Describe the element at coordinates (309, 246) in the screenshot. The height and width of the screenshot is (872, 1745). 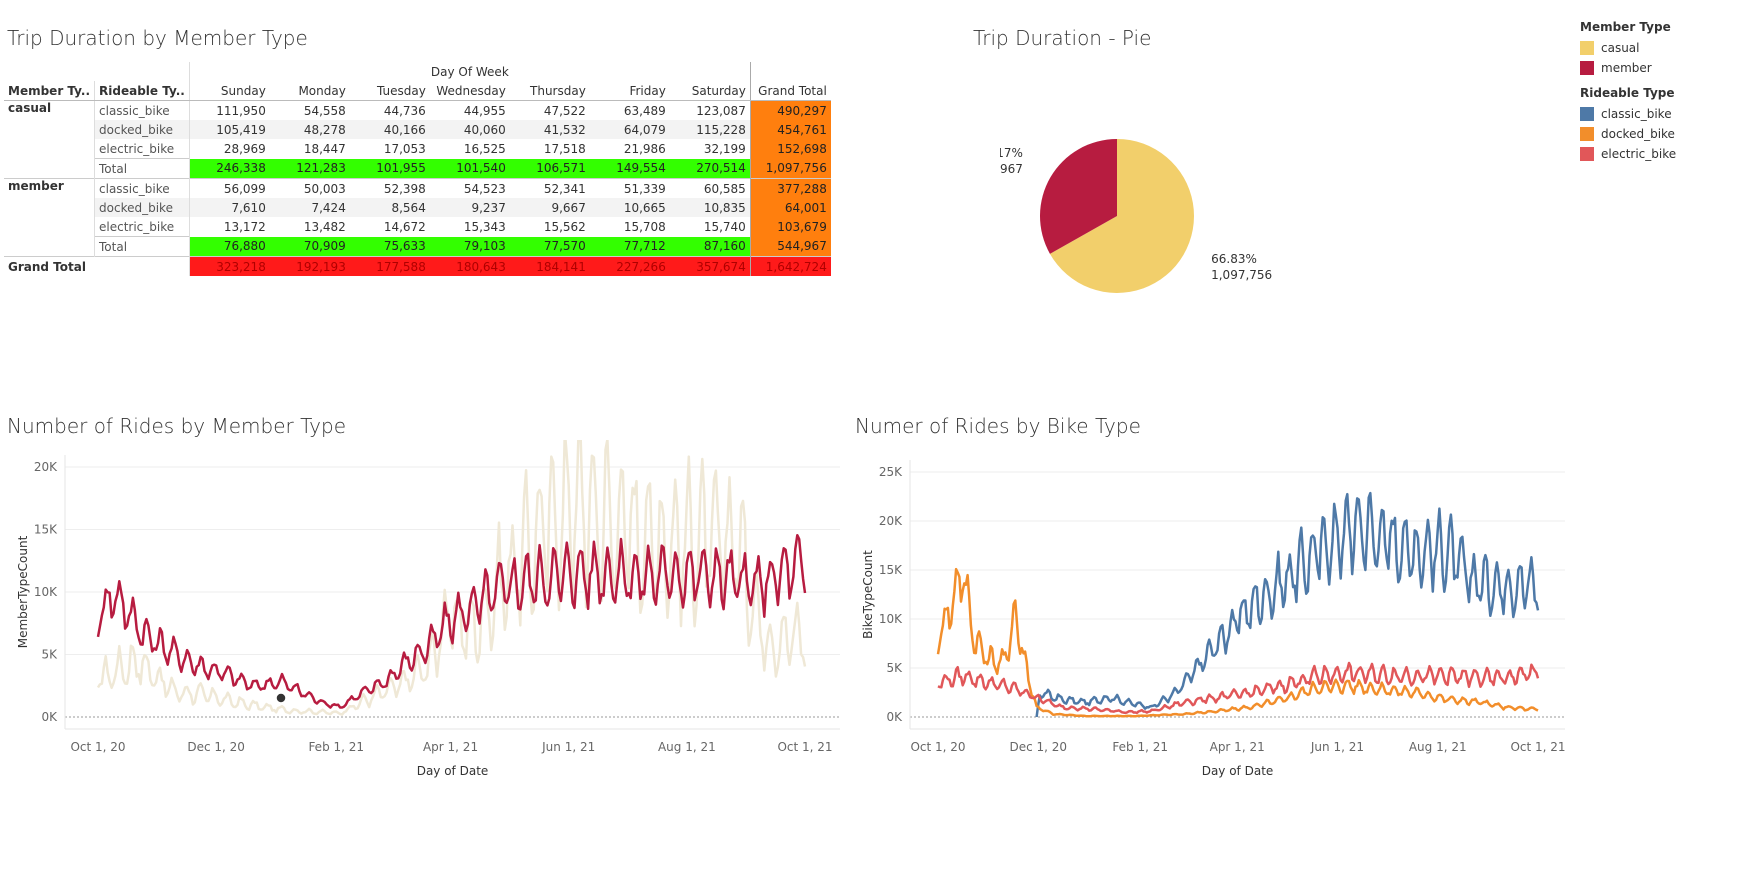
I see `total-value-cell: 70,909` at that location.